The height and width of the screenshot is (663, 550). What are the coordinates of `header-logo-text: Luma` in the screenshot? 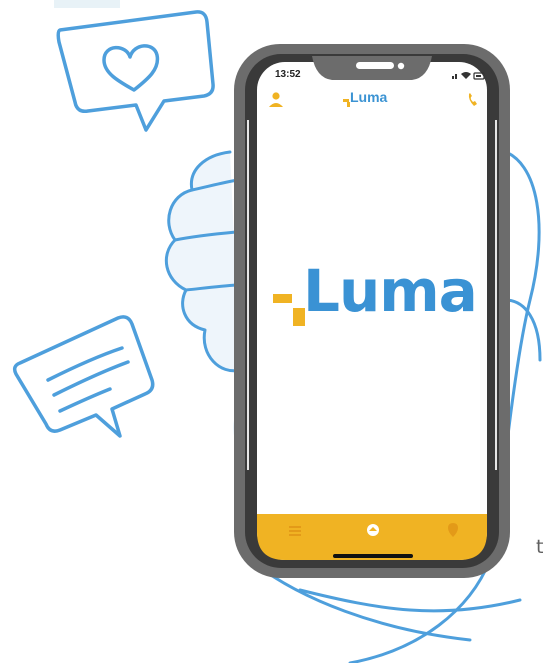 It's located at (369, 97).